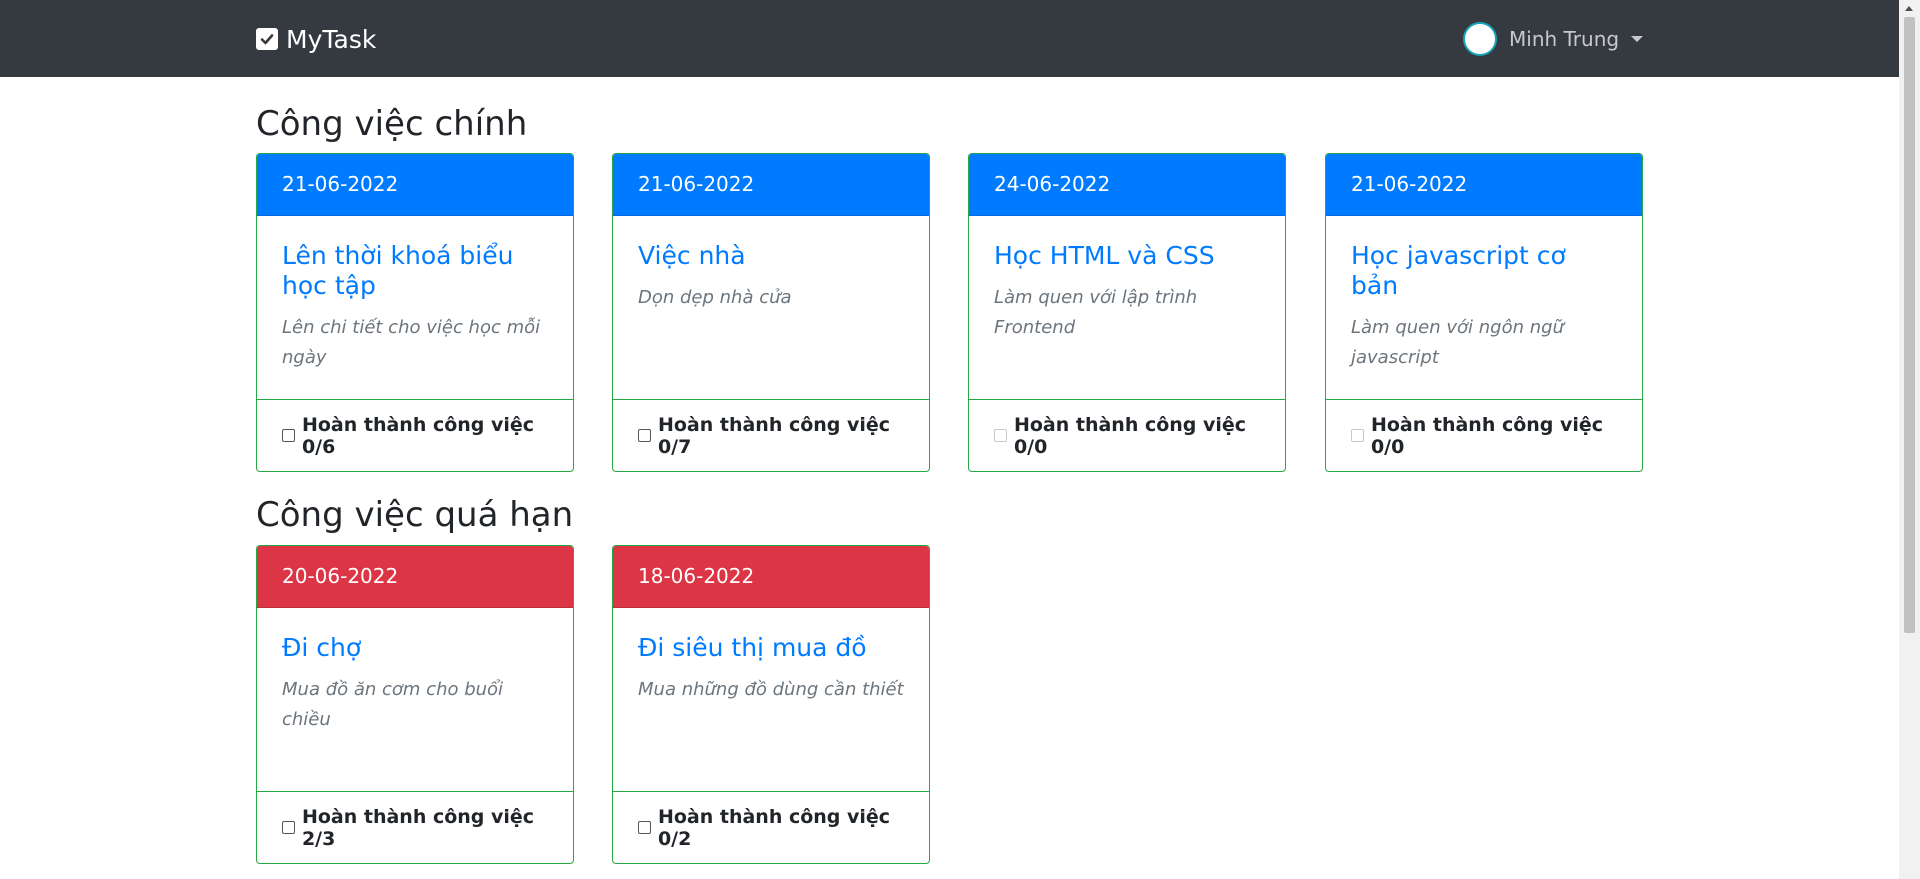 Image resolution: width=1920 pixels, height=879 pixels. I want to click on card-title-link: Học javascript cơ bản, so click(1484, 271).